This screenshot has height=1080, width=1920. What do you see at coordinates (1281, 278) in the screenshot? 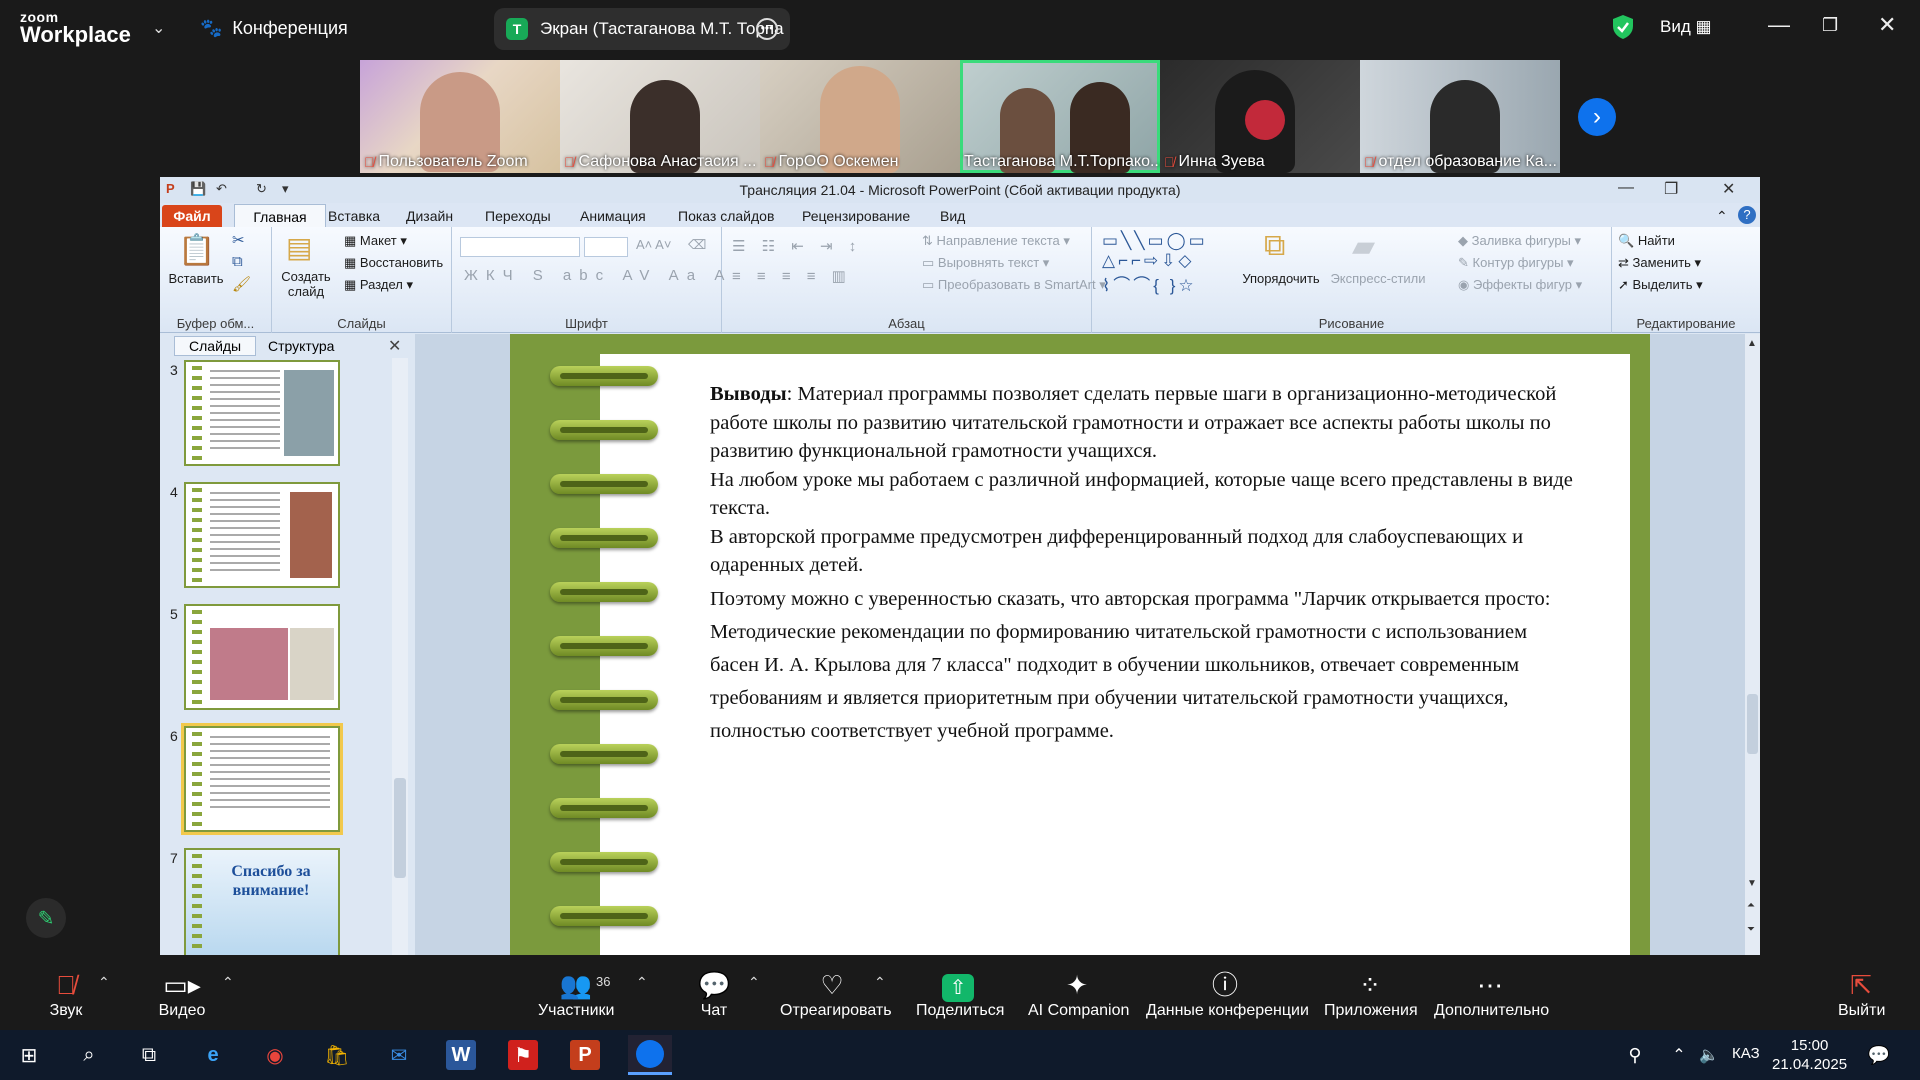
I see `arrange-button: Упорядочить` at bounding box center [1281, 278].